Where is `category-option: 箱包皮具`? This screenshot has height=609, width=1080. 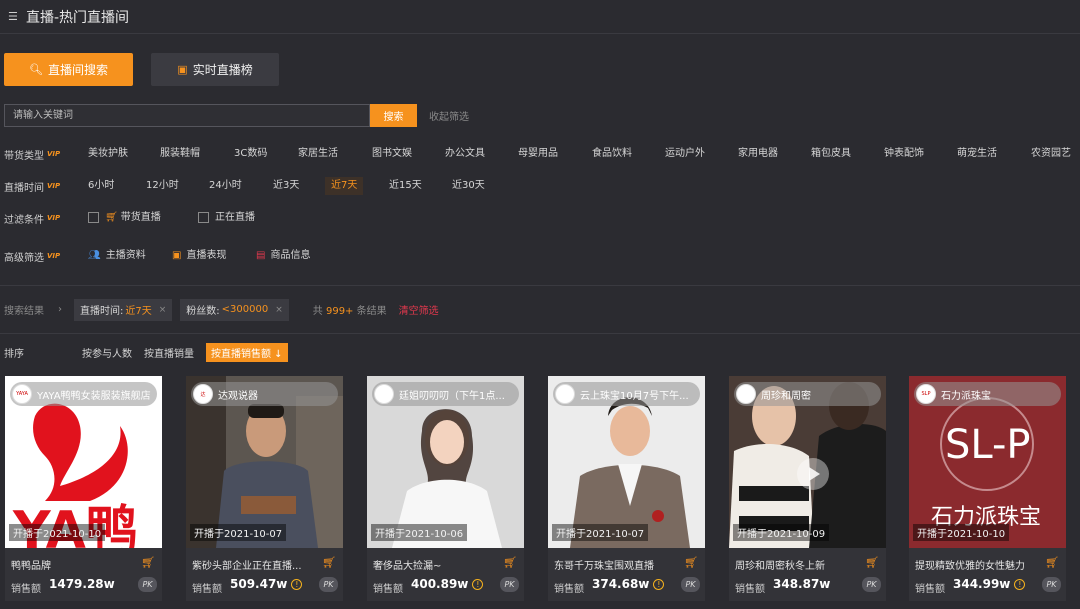 category-option: 箱包皮具 is located at coordinates (831, 154).